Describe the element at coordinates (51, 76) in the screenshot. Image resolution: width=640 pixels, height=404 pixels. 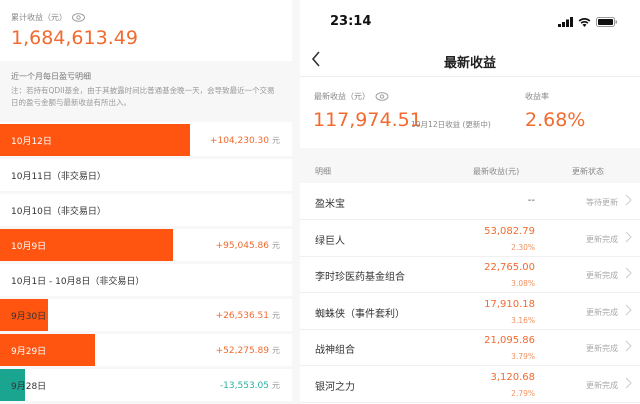
I see `note-title: 近一个月每日盈亏明细` at that location.